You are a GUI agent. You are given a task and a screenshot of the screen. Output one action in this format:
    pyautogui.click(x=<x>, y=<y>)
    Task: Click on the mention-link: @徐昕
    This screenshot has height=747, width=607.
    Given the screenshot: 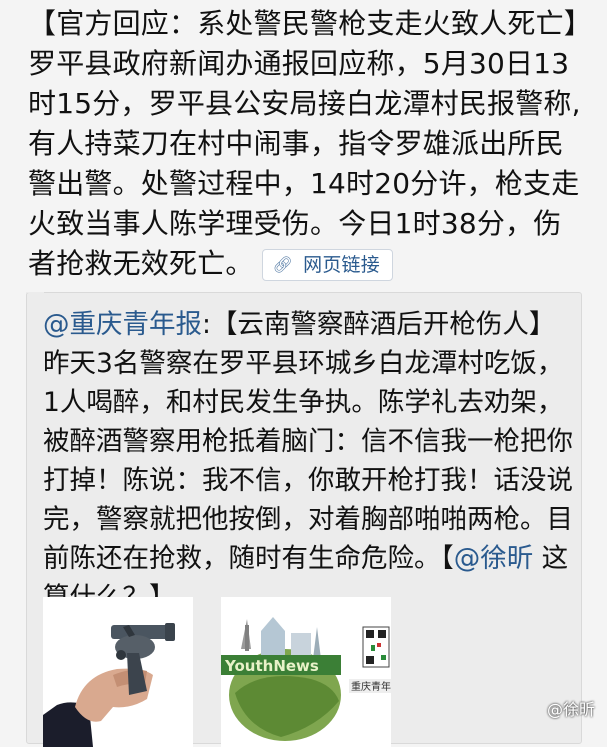 What is the action you would take?
    pyautogui.click(x=494, y=558)
    